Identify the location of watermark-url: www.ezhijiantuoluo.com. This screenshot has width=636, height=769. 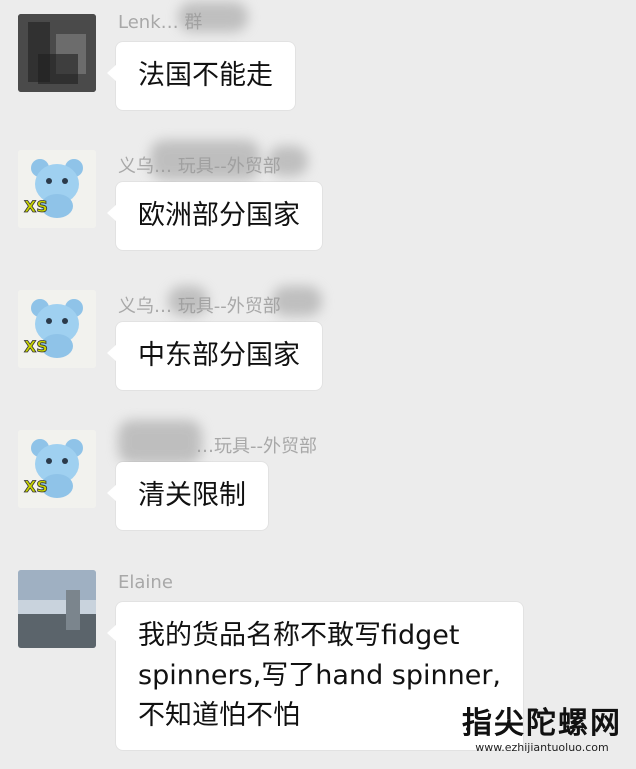
(542, 747).